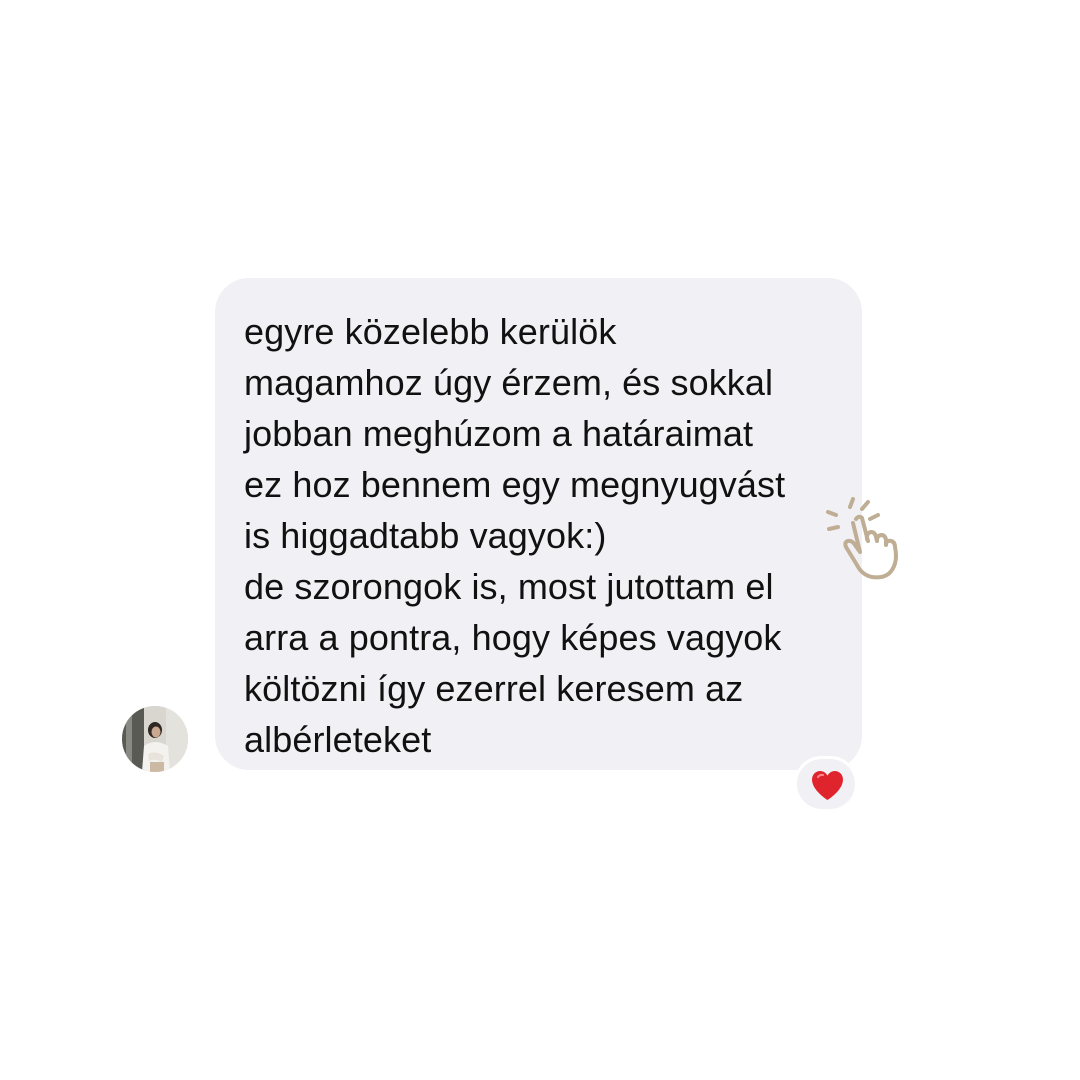 The width and height of the screenshot is (1080, 1080). I want to click on message-line: magamhoz úgy érzem, és sokkal, so click(509, 382).